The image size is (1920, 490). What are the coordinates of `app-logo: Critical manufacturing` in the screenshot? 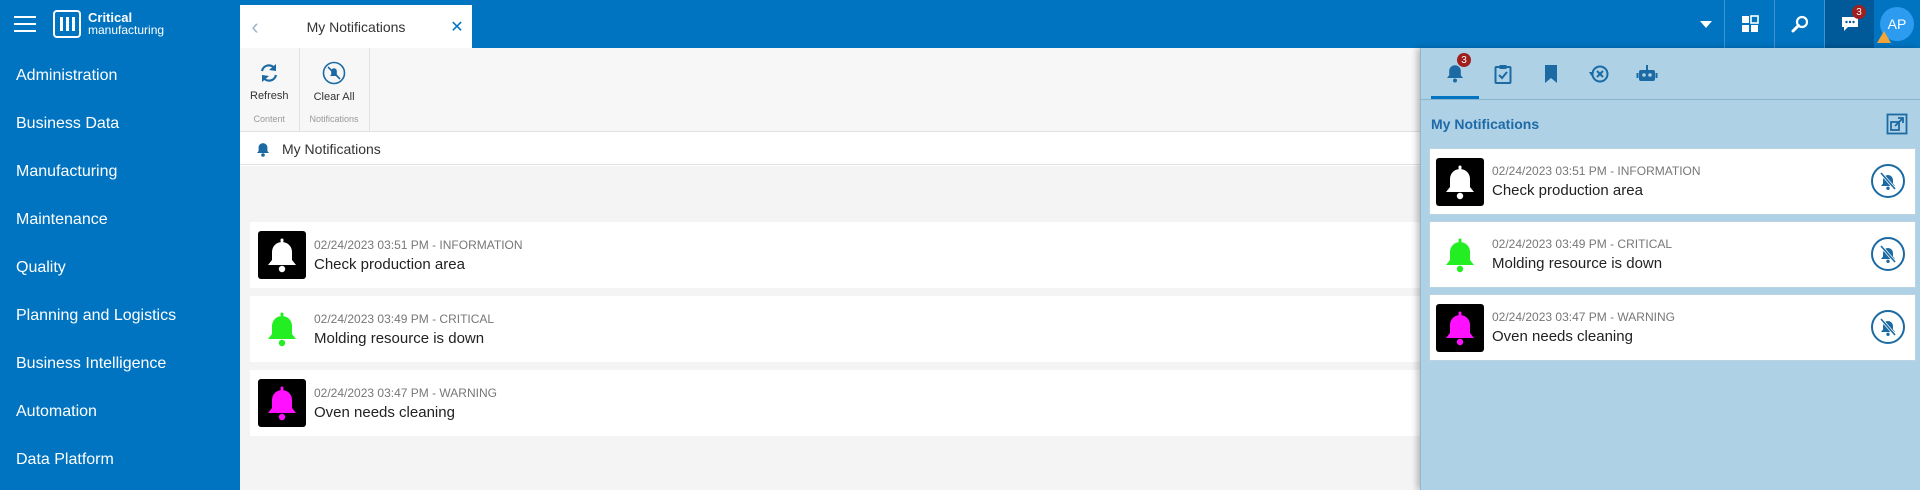 It's located at (108, 24).